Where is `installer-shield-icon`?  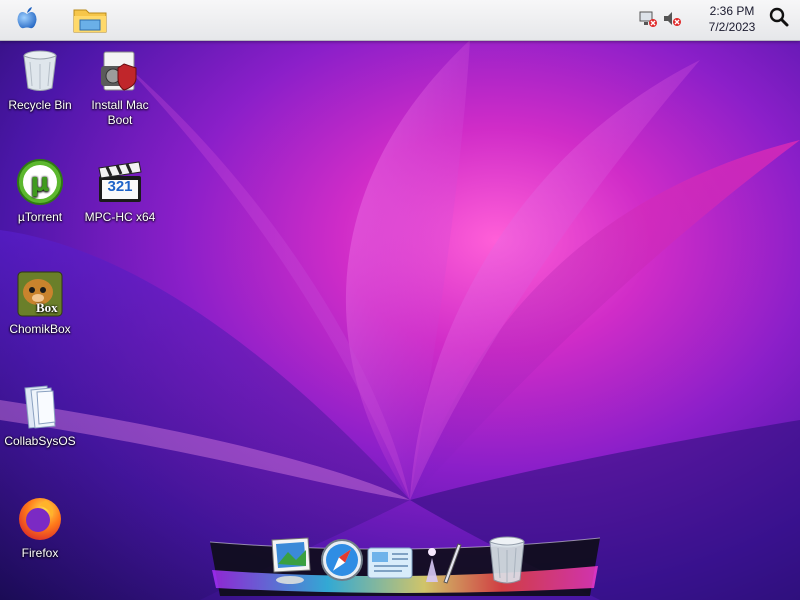 installer-shield-icon is located at coordinates (119, 71).